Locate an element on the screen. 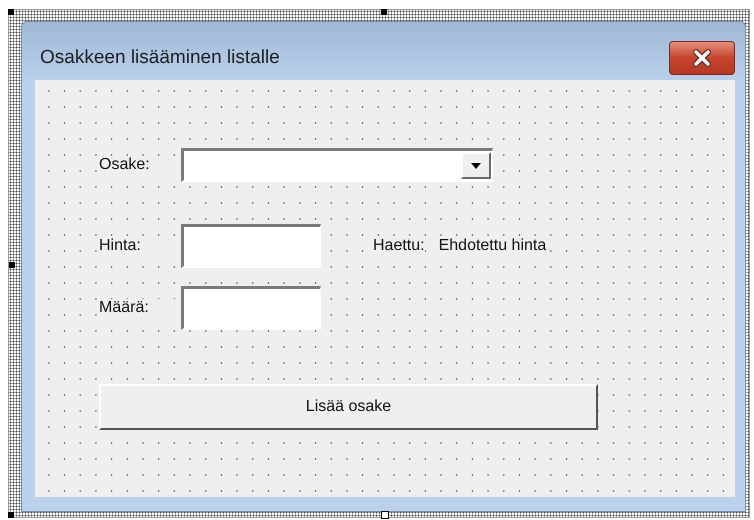 Image resolution: width=754 pixels, height=520 pixels. close-button is located at coordinates (702, 58).